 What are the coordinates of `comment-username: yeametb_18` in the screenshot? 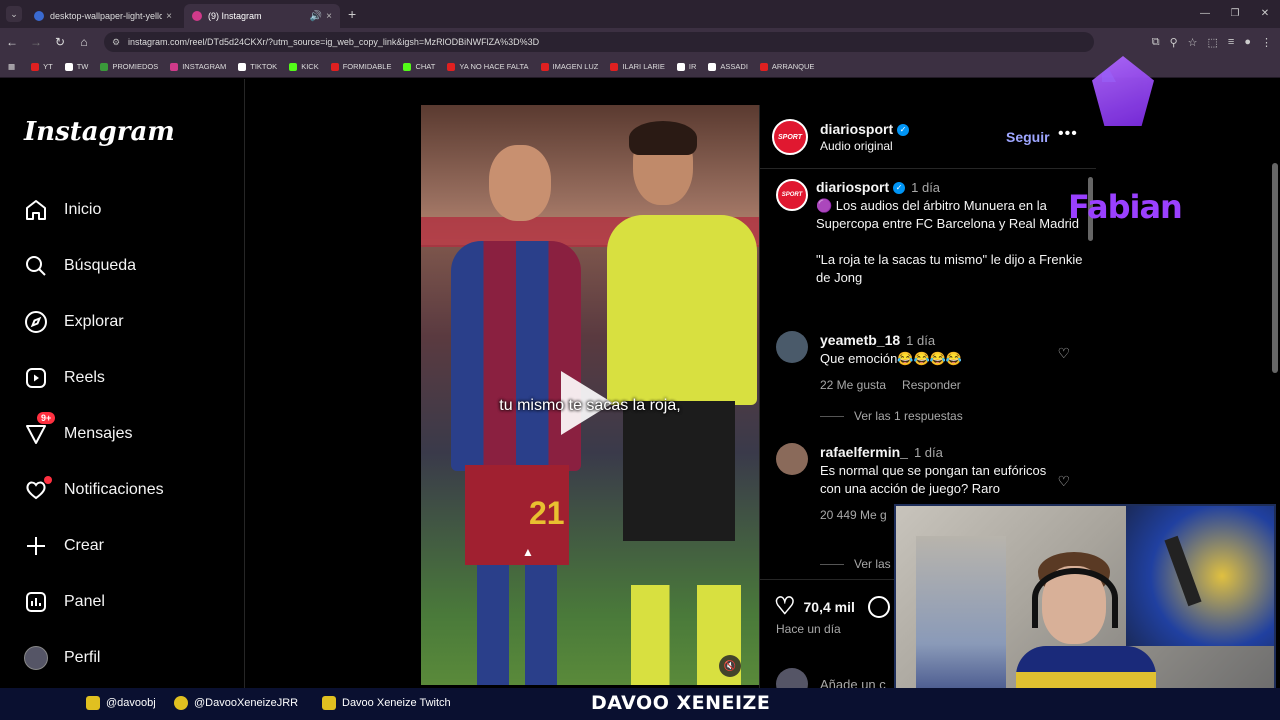 It's located at (860, 340).